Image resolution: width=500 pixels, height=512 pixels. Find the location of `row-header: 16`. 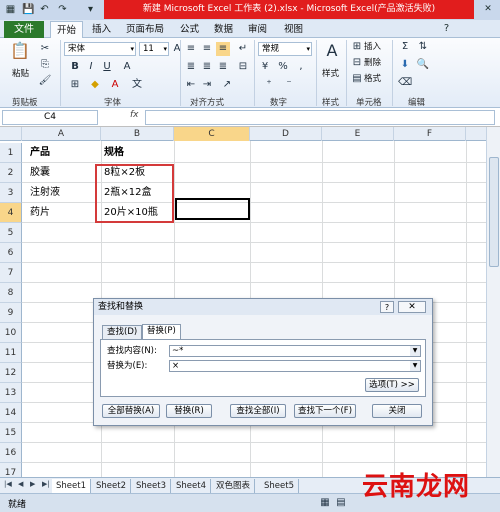

row-header: 16 is located at coordinates (11, 453).